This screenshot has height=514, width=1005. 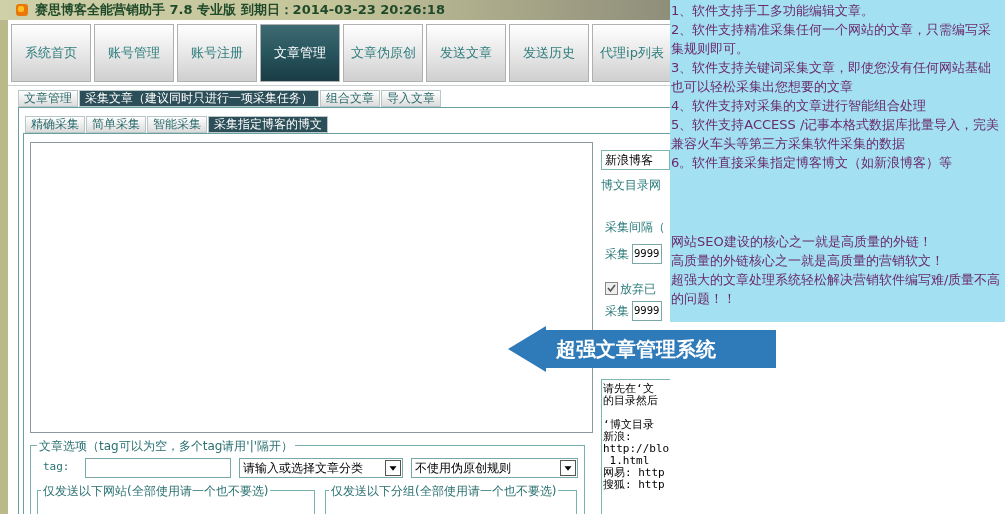 What do you see at coordinates (240, 10) in the screenshot?
I see `window-title: 赛思博客全能营销助手 7.8 专业版 到期日：2014-03-23 20:26:18` at bounding box center [240, 10].